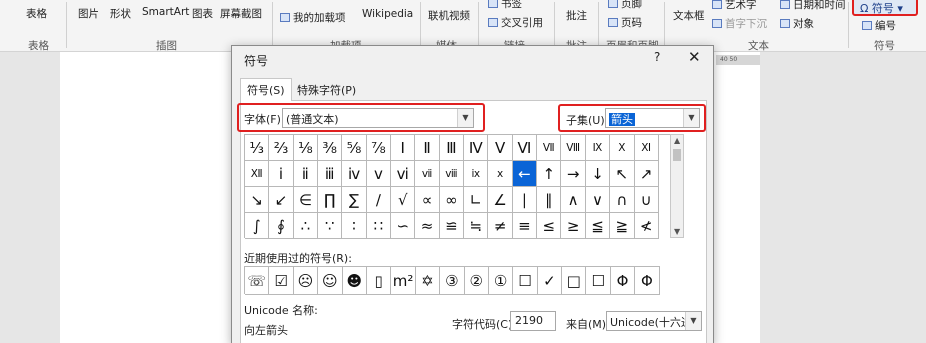 This screenshot has height=343, width=926. What do you see at coordinates (257, 281) in the screenshot?
I see `recent-symbol-cell: ☏` at bounding box center [257, 281].